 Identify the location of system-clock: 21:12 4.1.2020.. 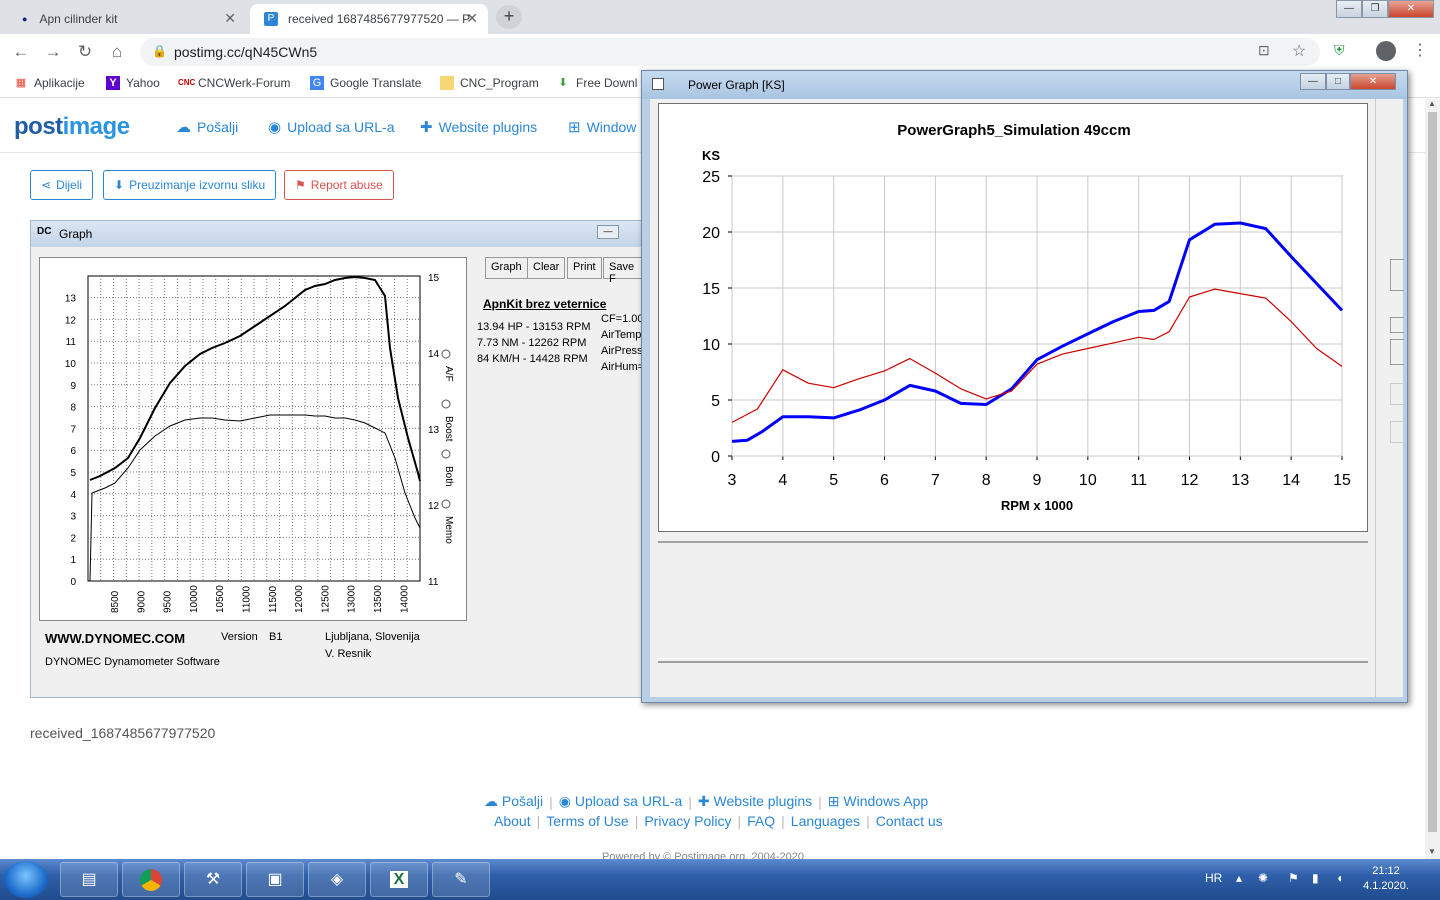
(1386, 879).